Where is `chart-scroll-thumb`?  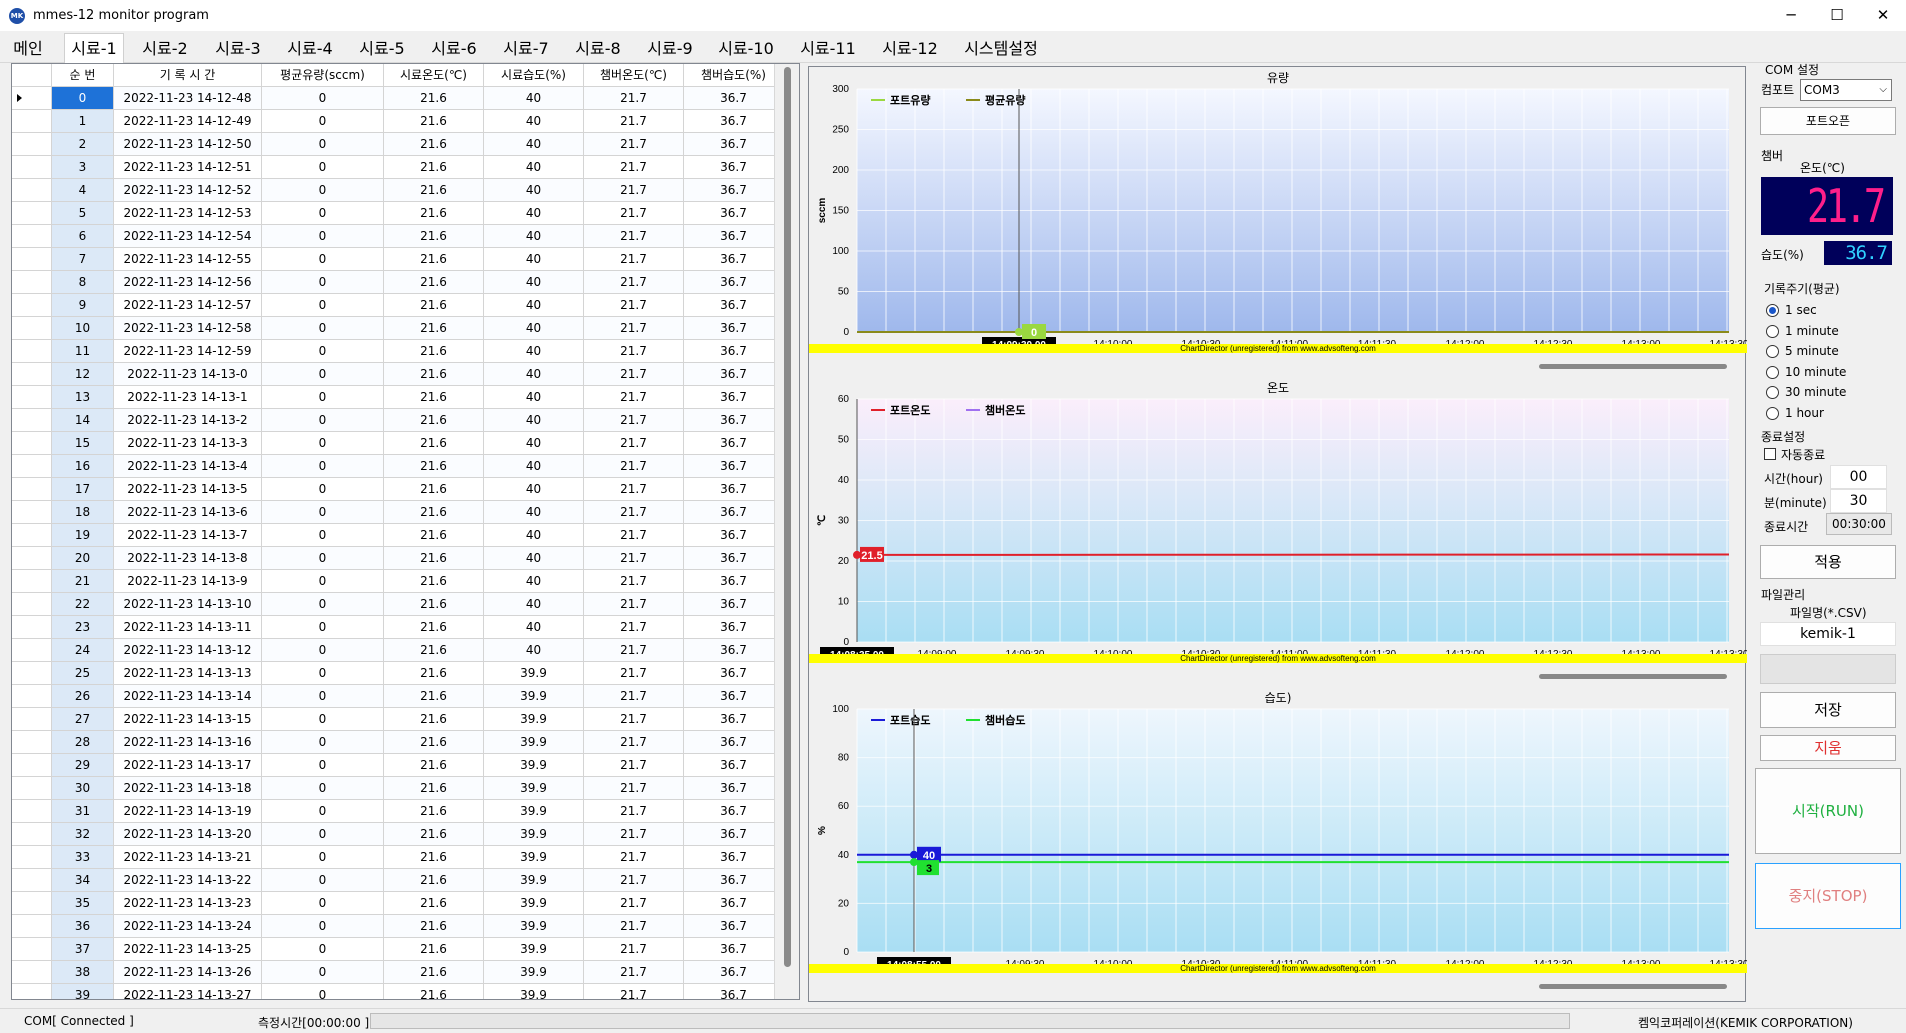 chart-scroll-thumb is located at coordinates (1633, 986).